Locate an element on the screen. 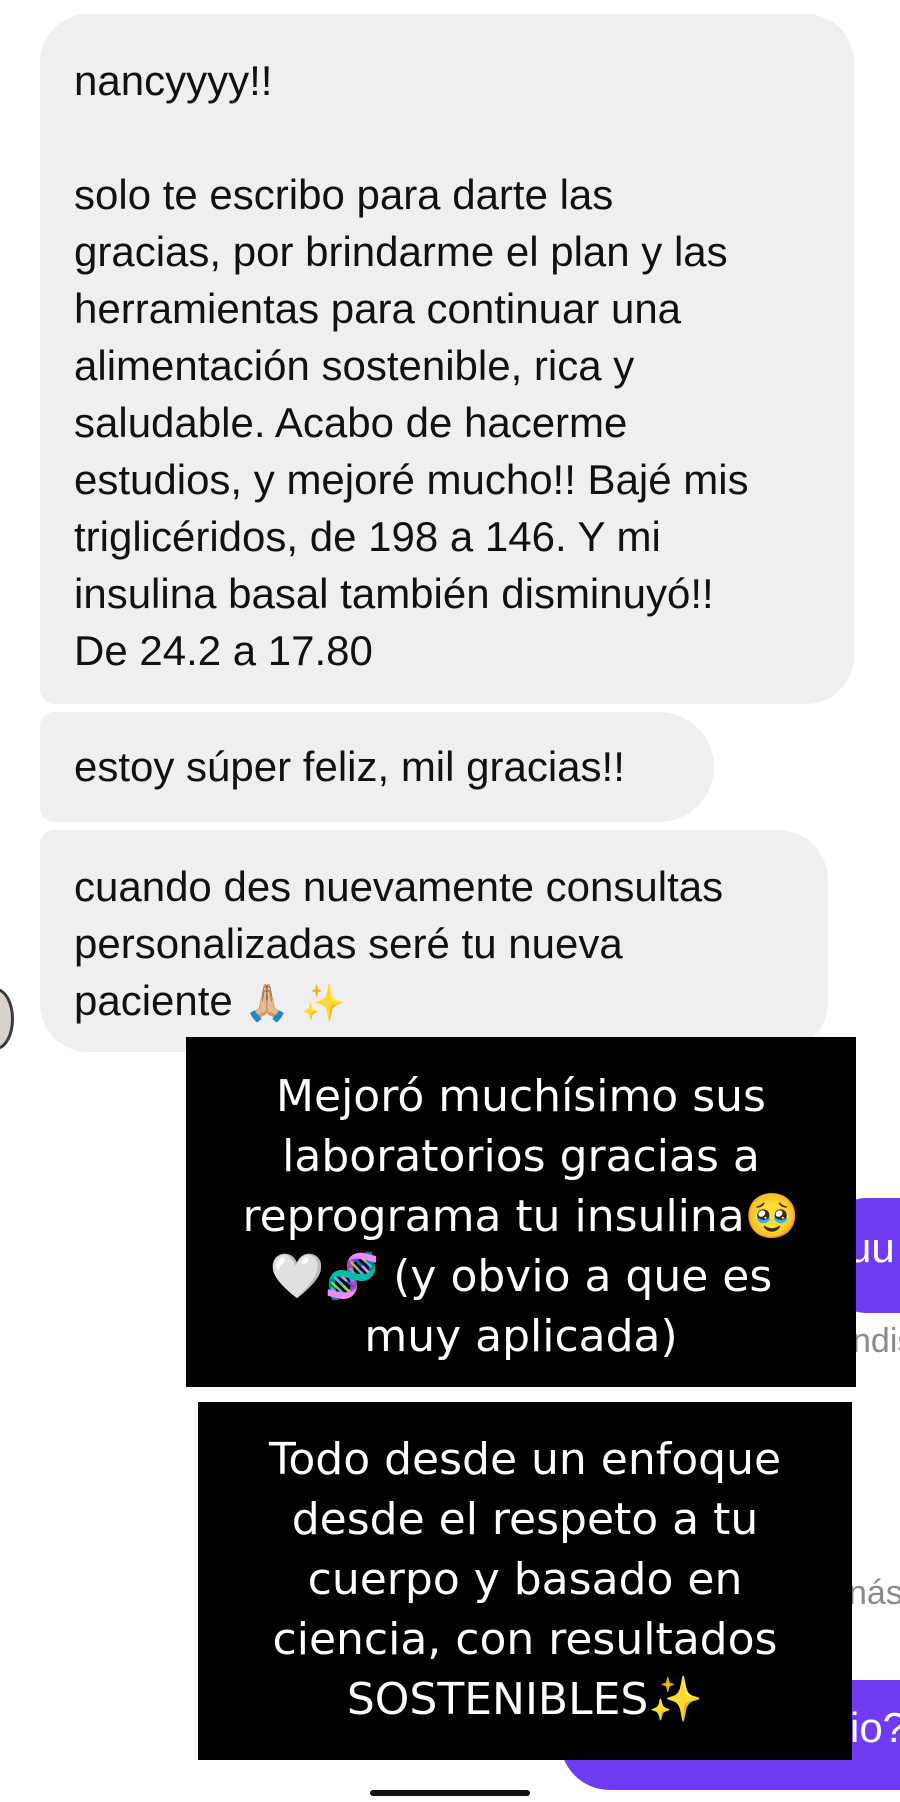 This screenshot has height=1802, width=900. home-indicator is located at coordinates (450, 1793).